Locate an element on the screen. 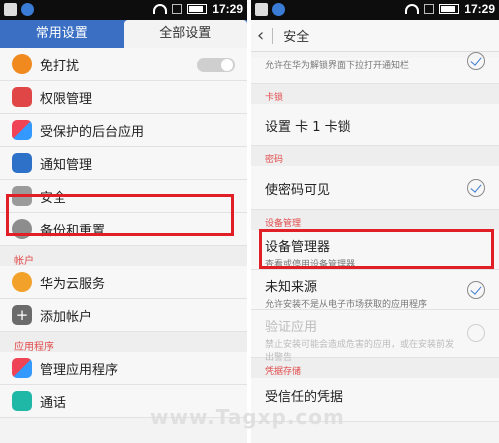 The width and height of the screenshot is (499, 443). tab-all-settings: 全部设置 is located at coordinates (185, 34).